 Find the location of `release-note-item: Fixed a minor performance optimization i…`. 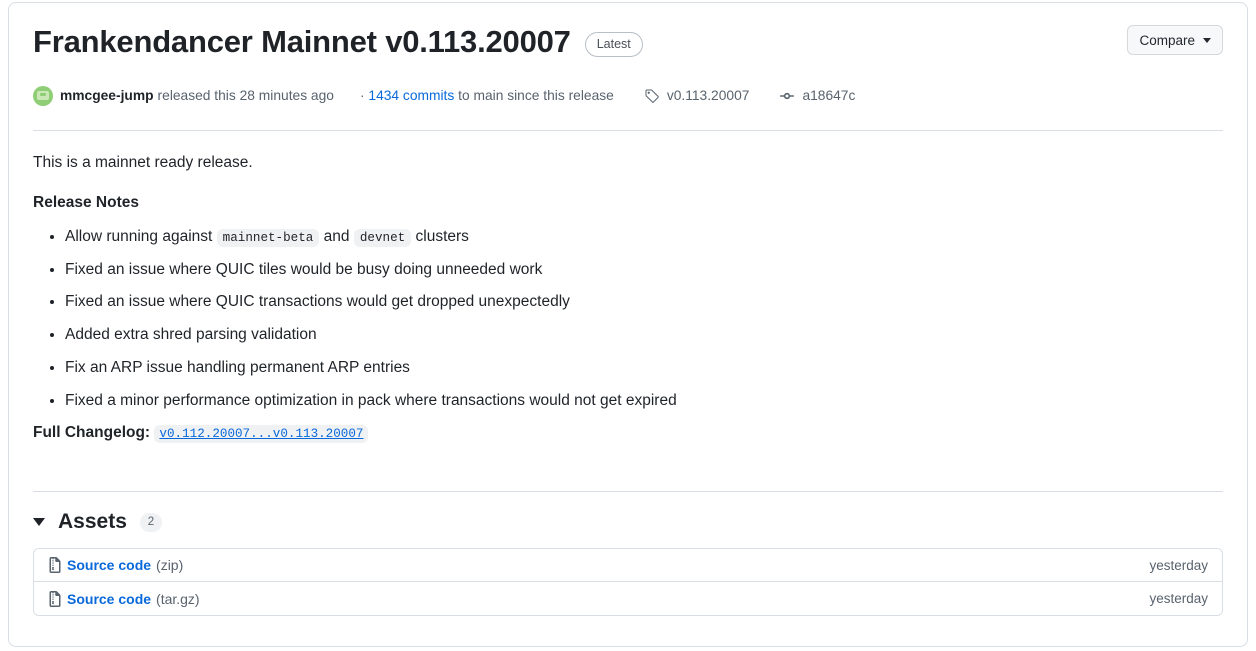

release-note-item: Fixed a minor performance optimization i… is located at coordinates (644, 400).